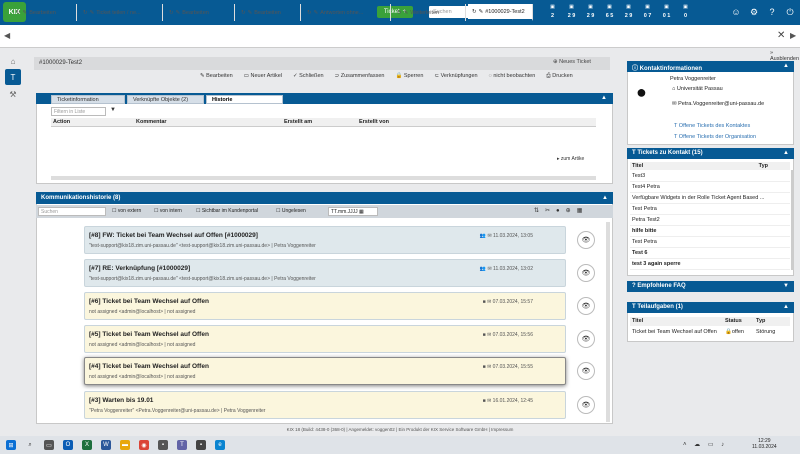 The width and height of the screenshot is (800, 454). Describe the element at coordinates (754, 12) in the screenshot. I see `gear-icon: ⚙` at that location.